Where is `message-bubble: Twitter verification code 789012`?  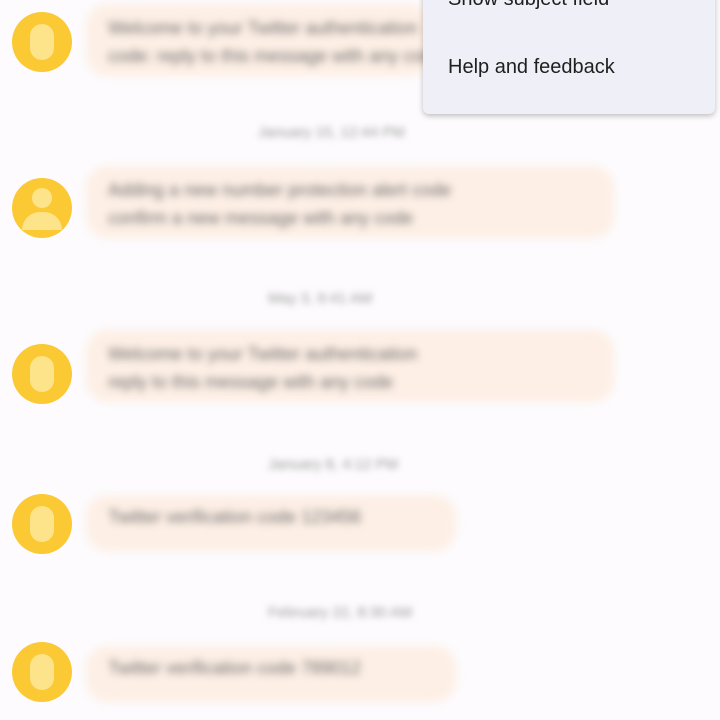 message-bubble: Twitter verification code 789012 is located at coordinates (271, 674).